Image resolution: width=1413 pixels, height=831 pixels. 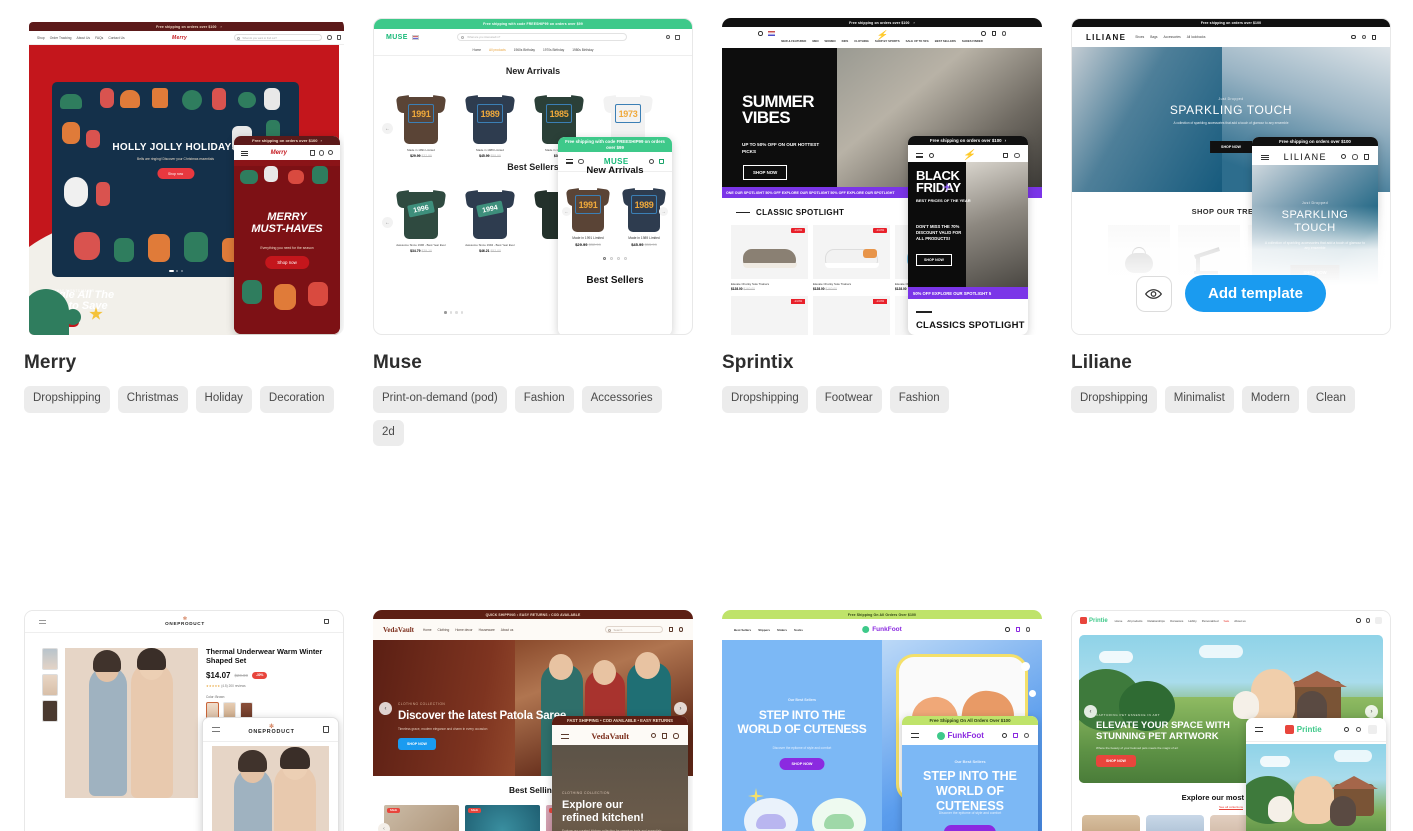 I want to click on tag: Holiday, so click(x=223, y=399).